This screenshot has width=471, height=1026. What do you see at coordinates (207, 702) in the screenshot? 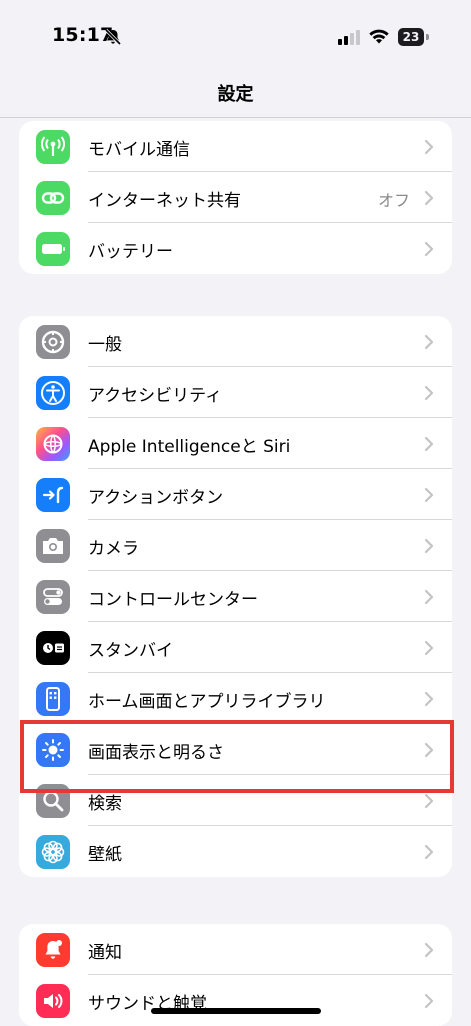
I see `row-label: ホーム画面とアプリライブラリ` at bounding box center [207, 702].